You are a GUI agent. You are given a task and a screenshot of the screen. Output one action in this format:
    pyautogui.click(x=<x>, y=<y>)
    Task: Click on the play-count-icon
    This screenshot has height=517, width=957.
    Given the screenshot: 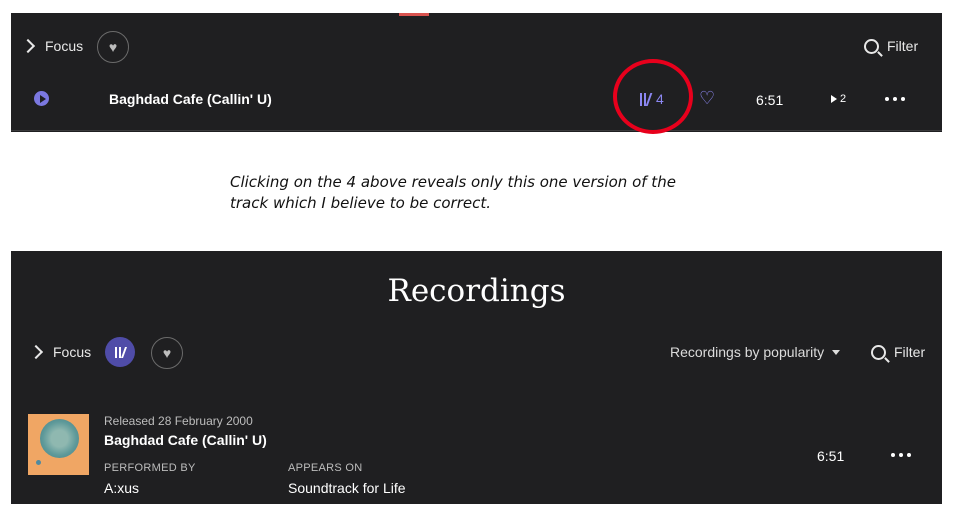 What is the action you would take?
    pyautogui.click(x=834, y=99)
    